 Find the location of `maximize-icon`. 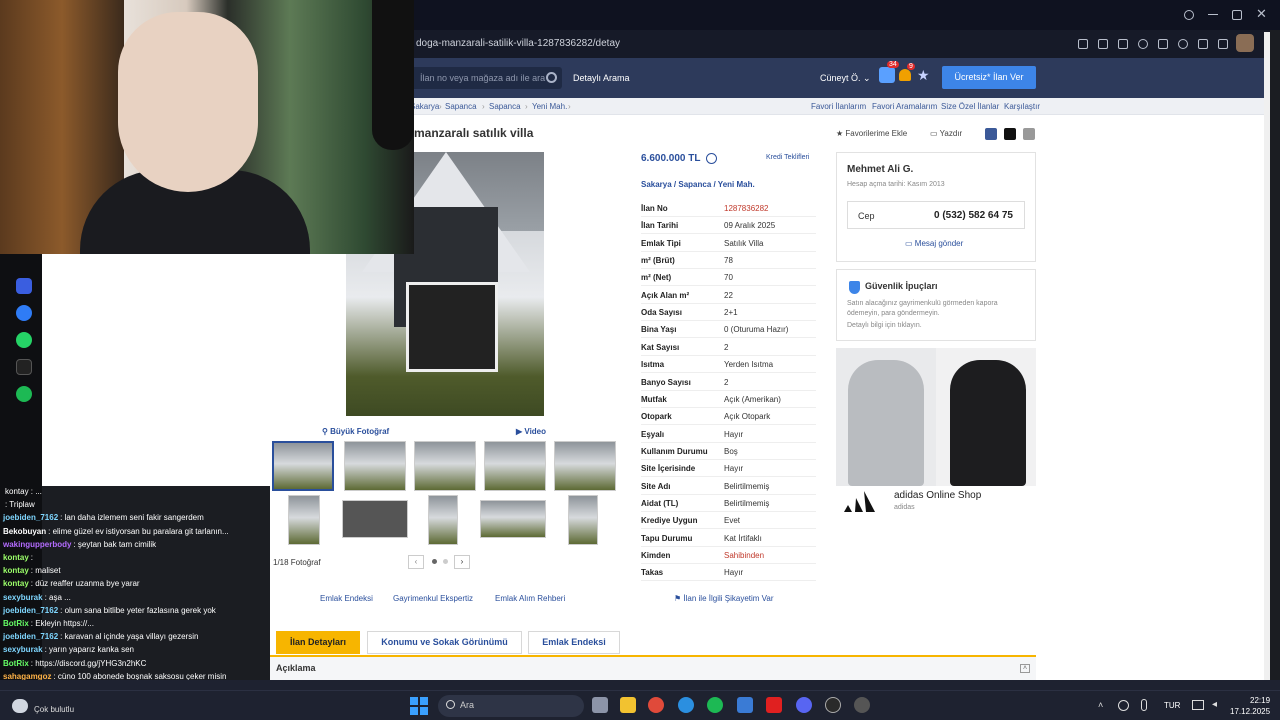

maximize-icon is located at coordinates (1237, 15).